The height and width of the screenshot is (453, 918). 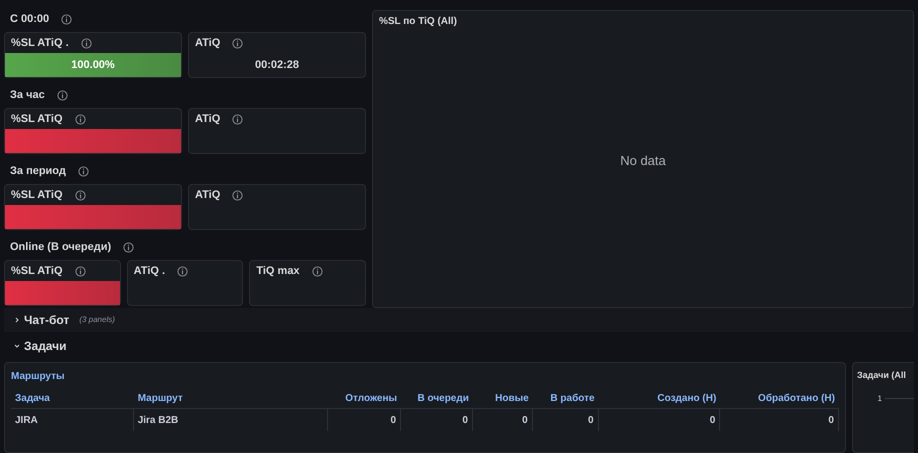 What do you see at coordinates (38, 377) in the screenshot?
I see `panel-title: Маршруты` at bounding box center [38, 377].